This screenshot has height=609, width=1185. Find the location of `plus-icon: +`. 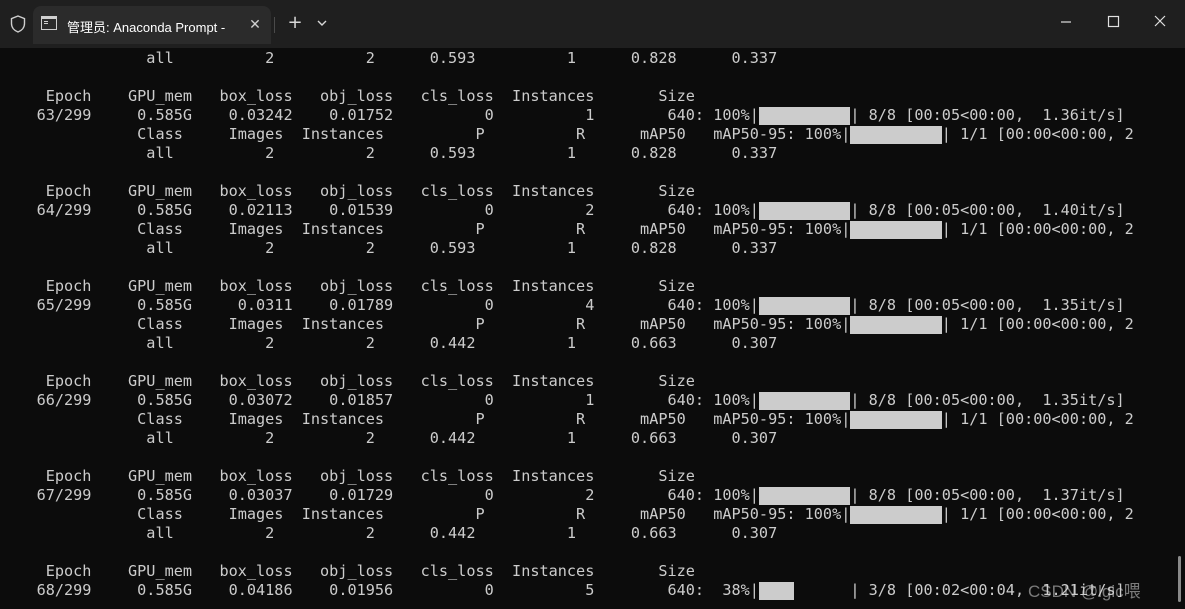

plus-icon: + is located at coordinates (295, 23).